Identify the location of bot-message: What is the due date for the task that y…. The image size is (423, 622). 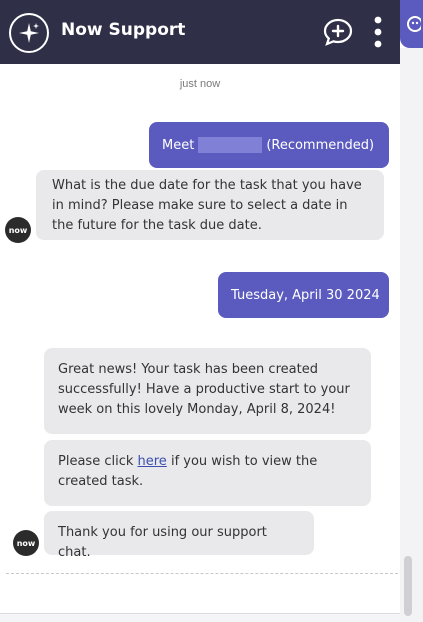
(210, 205).